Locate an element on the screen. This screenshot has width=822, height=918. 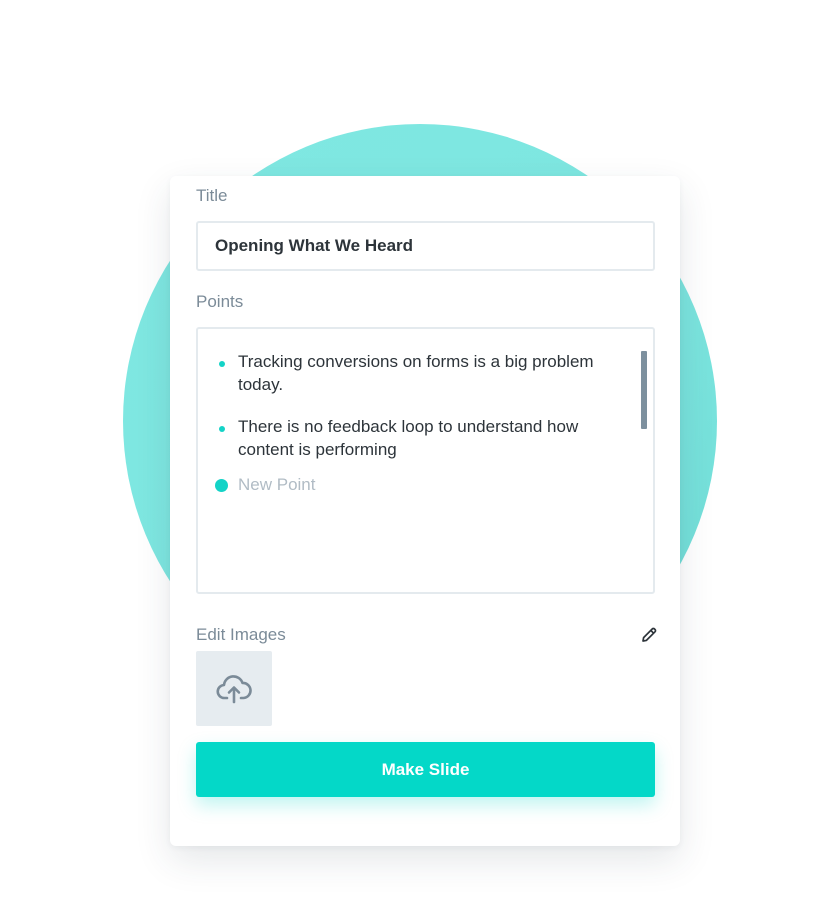
title-input is located at coordinates (425, 246).